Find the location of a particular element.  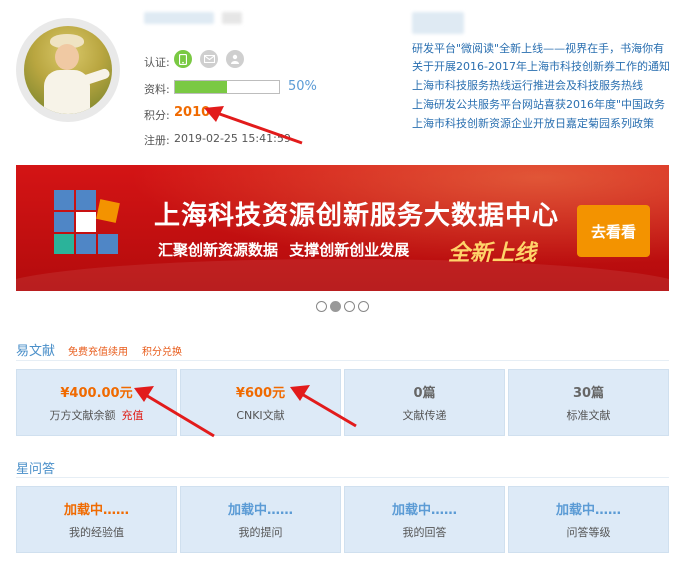

news-header-blurred is located at coordinates (438, 23).